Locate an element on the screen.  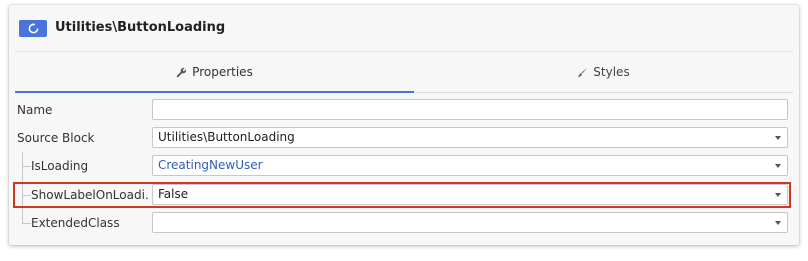
brush-icon is located at coordinates (582, 72).